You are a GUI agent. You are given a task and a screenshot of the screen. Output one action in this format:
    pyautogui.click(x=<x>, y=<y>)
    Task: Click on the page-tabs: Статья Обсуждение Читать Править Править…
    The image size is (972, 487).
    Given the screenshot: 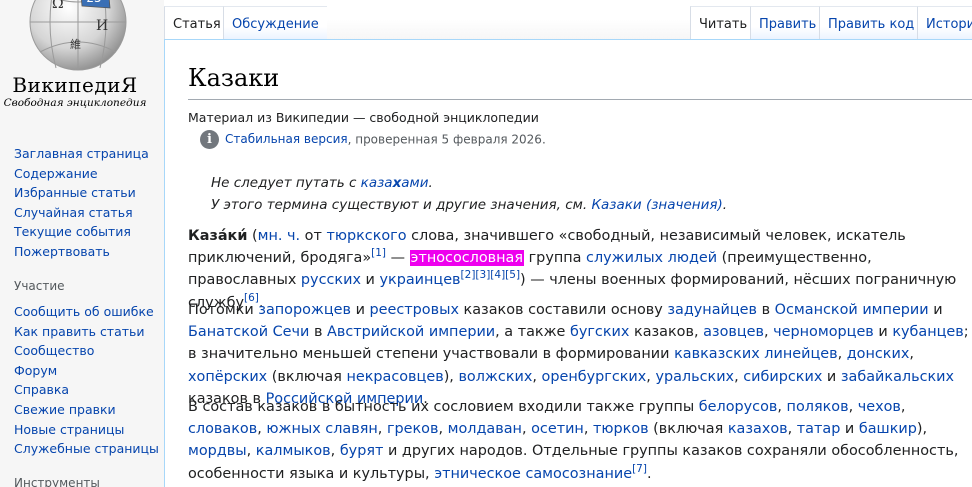 What is the action you would take?
    pyautogui.click(x=568, y=20)
    